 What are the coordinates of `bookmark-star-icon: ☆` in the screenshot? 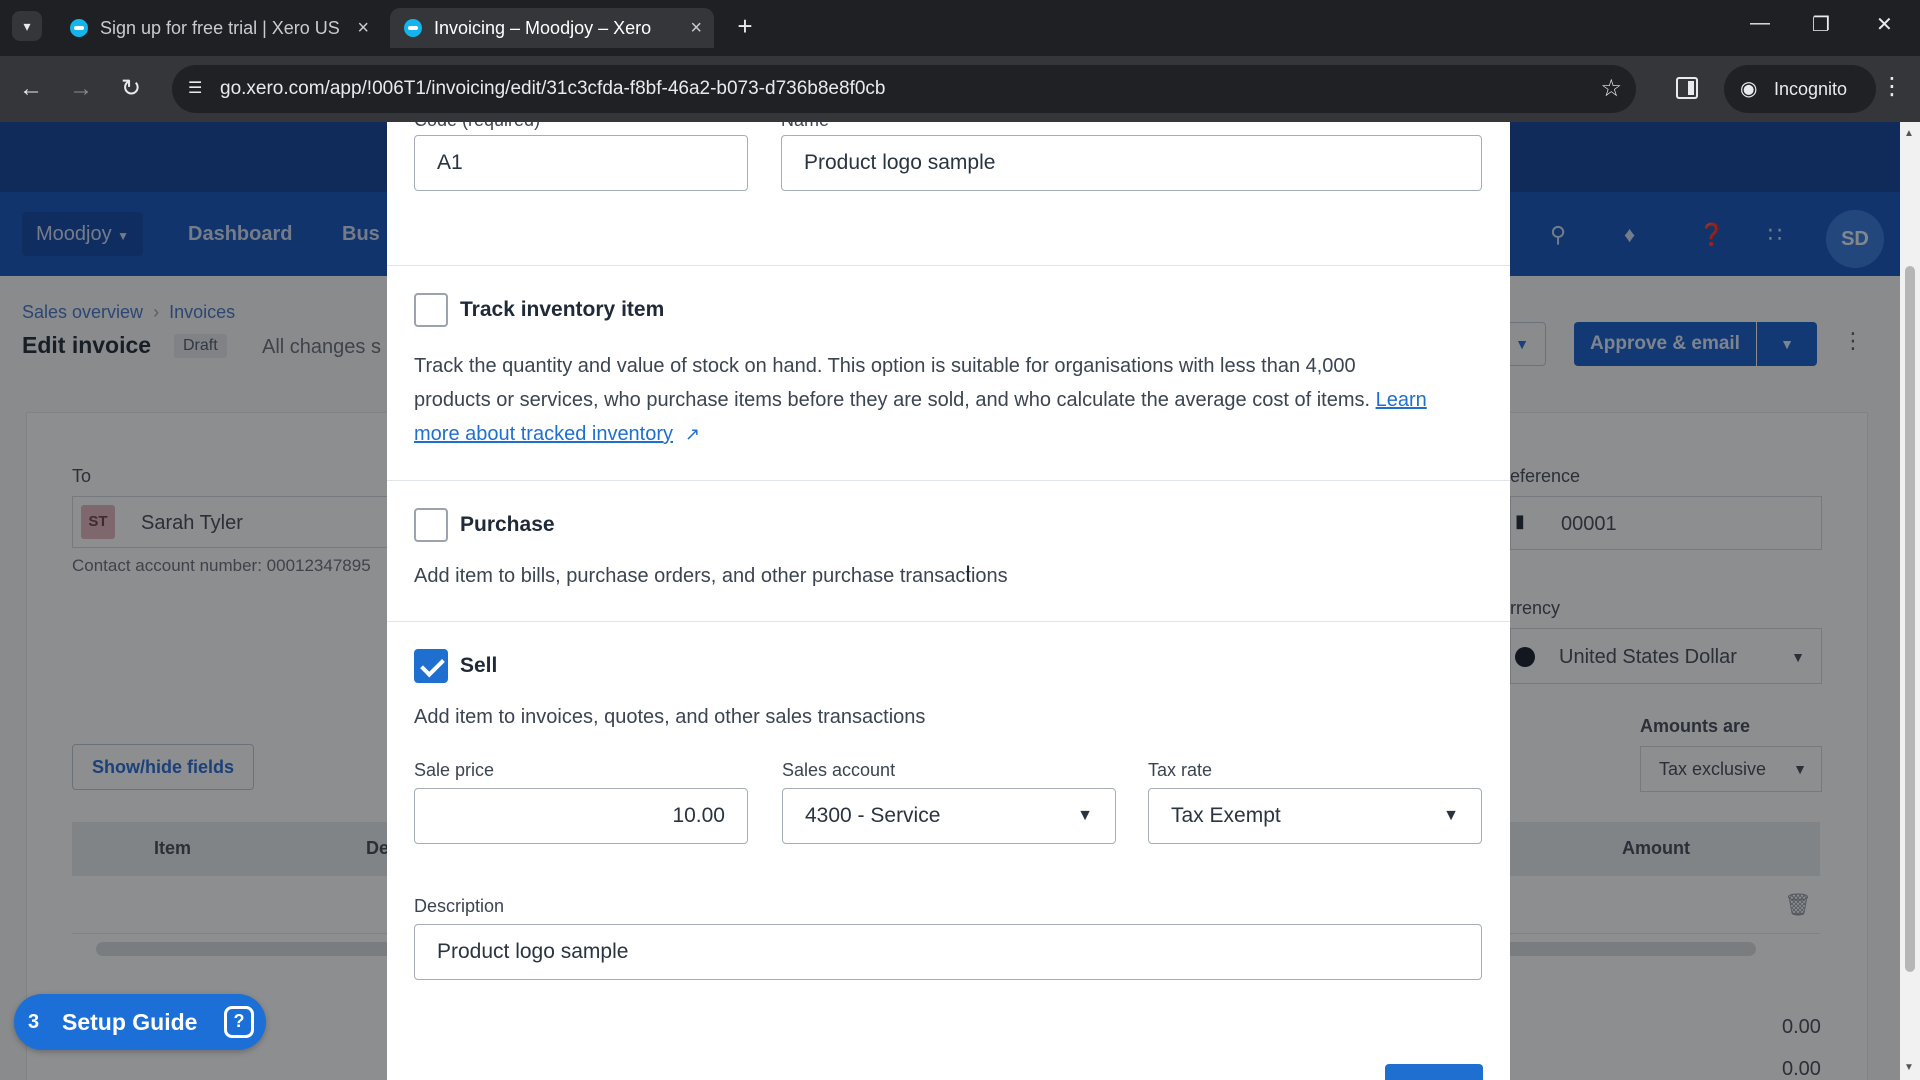 It's located at (1611, 89).